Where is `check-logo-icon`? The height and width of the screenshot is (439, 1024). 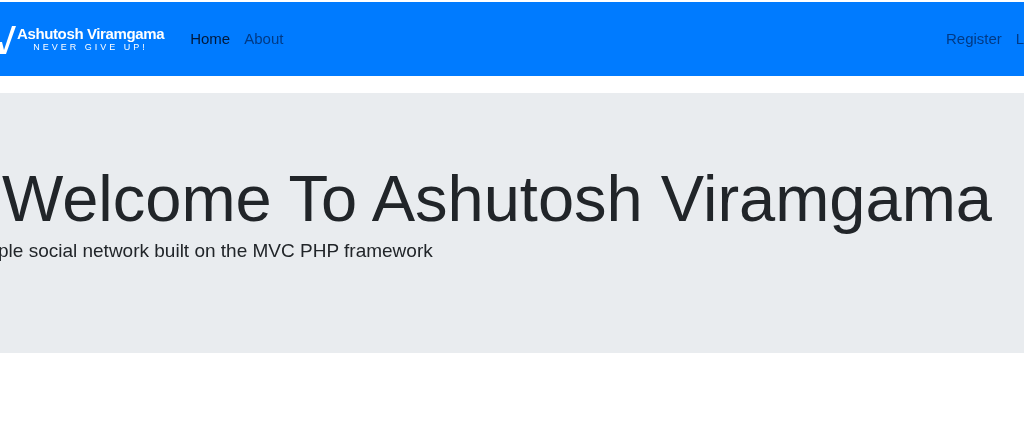
check-logo-icon is located at coordinates (8, 39).